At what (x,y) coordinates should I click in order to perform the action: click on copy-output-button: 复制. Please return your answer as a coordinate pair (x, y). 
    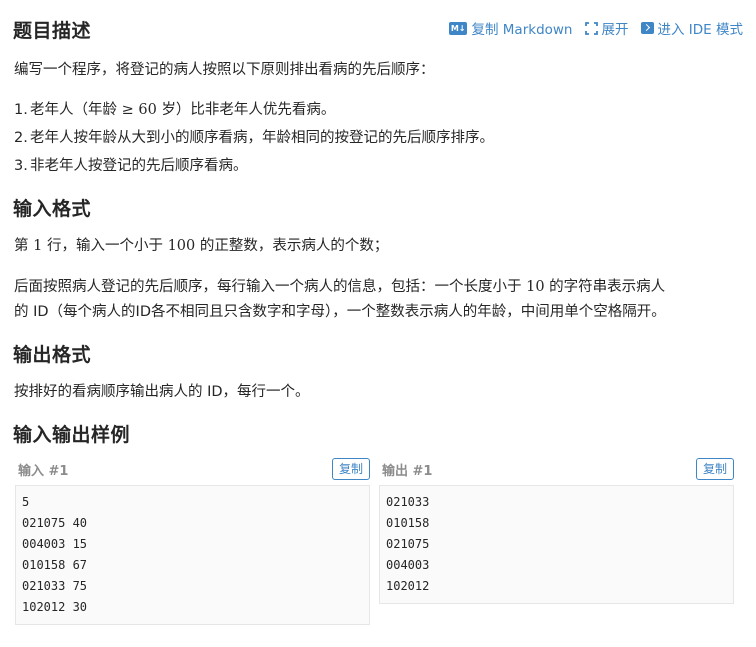
    Looking at the image, I should click on (715, 469).